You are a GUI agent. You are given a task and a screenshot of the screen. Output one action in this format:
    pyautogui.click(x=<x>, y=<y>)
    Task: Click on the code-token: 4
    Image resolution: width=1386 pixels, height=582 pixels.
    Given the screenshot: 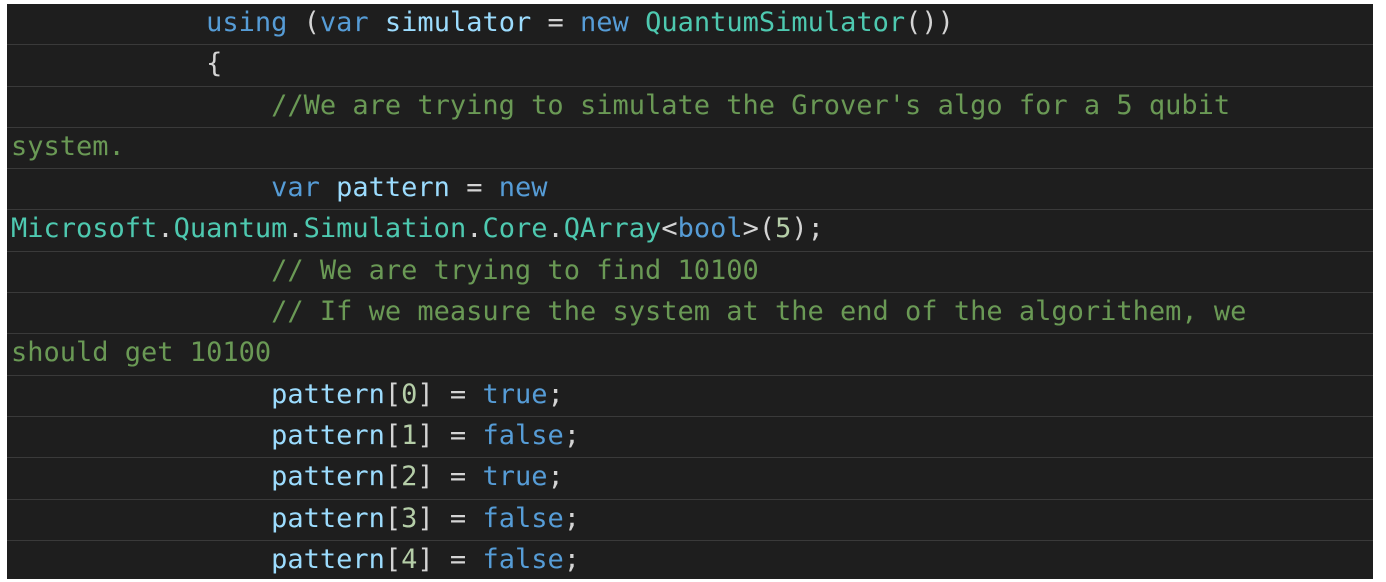 What is the action you would take?
    pyautogui.click(x=409, y=559)
    